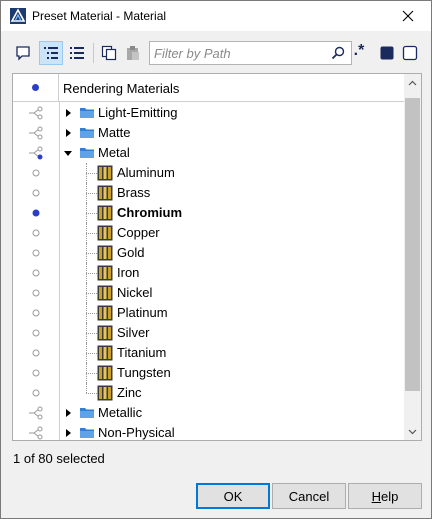 The width and height of the screenshot is (432, 519). What do you see at coordinates (209, 133) in the screenshot?
I see `tree-folder-row: Matte` at bounding box center [209, 133].